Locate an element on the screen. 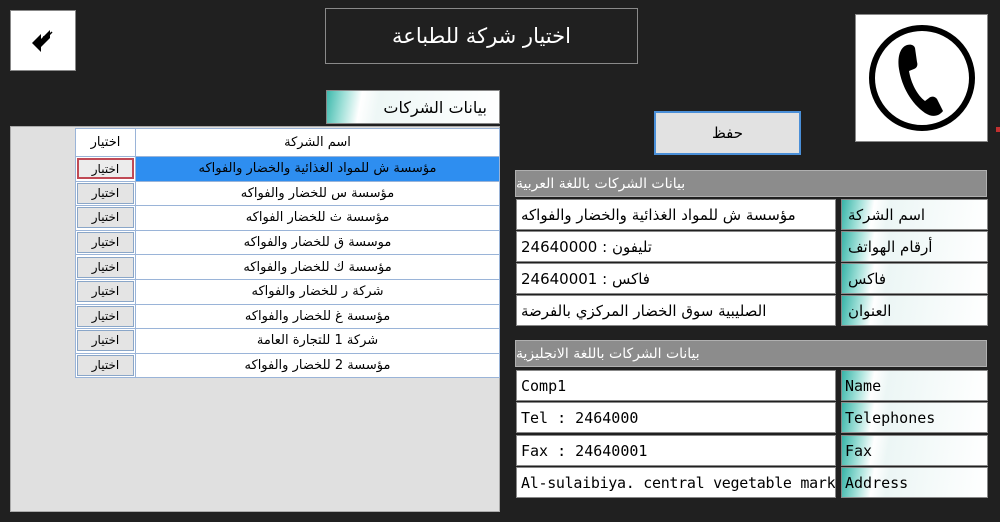 This screenshot has height=522, width=1000. table-row: اختيار مؤسسة غ للخضار والفواكه is located at coordinates (287, 316).